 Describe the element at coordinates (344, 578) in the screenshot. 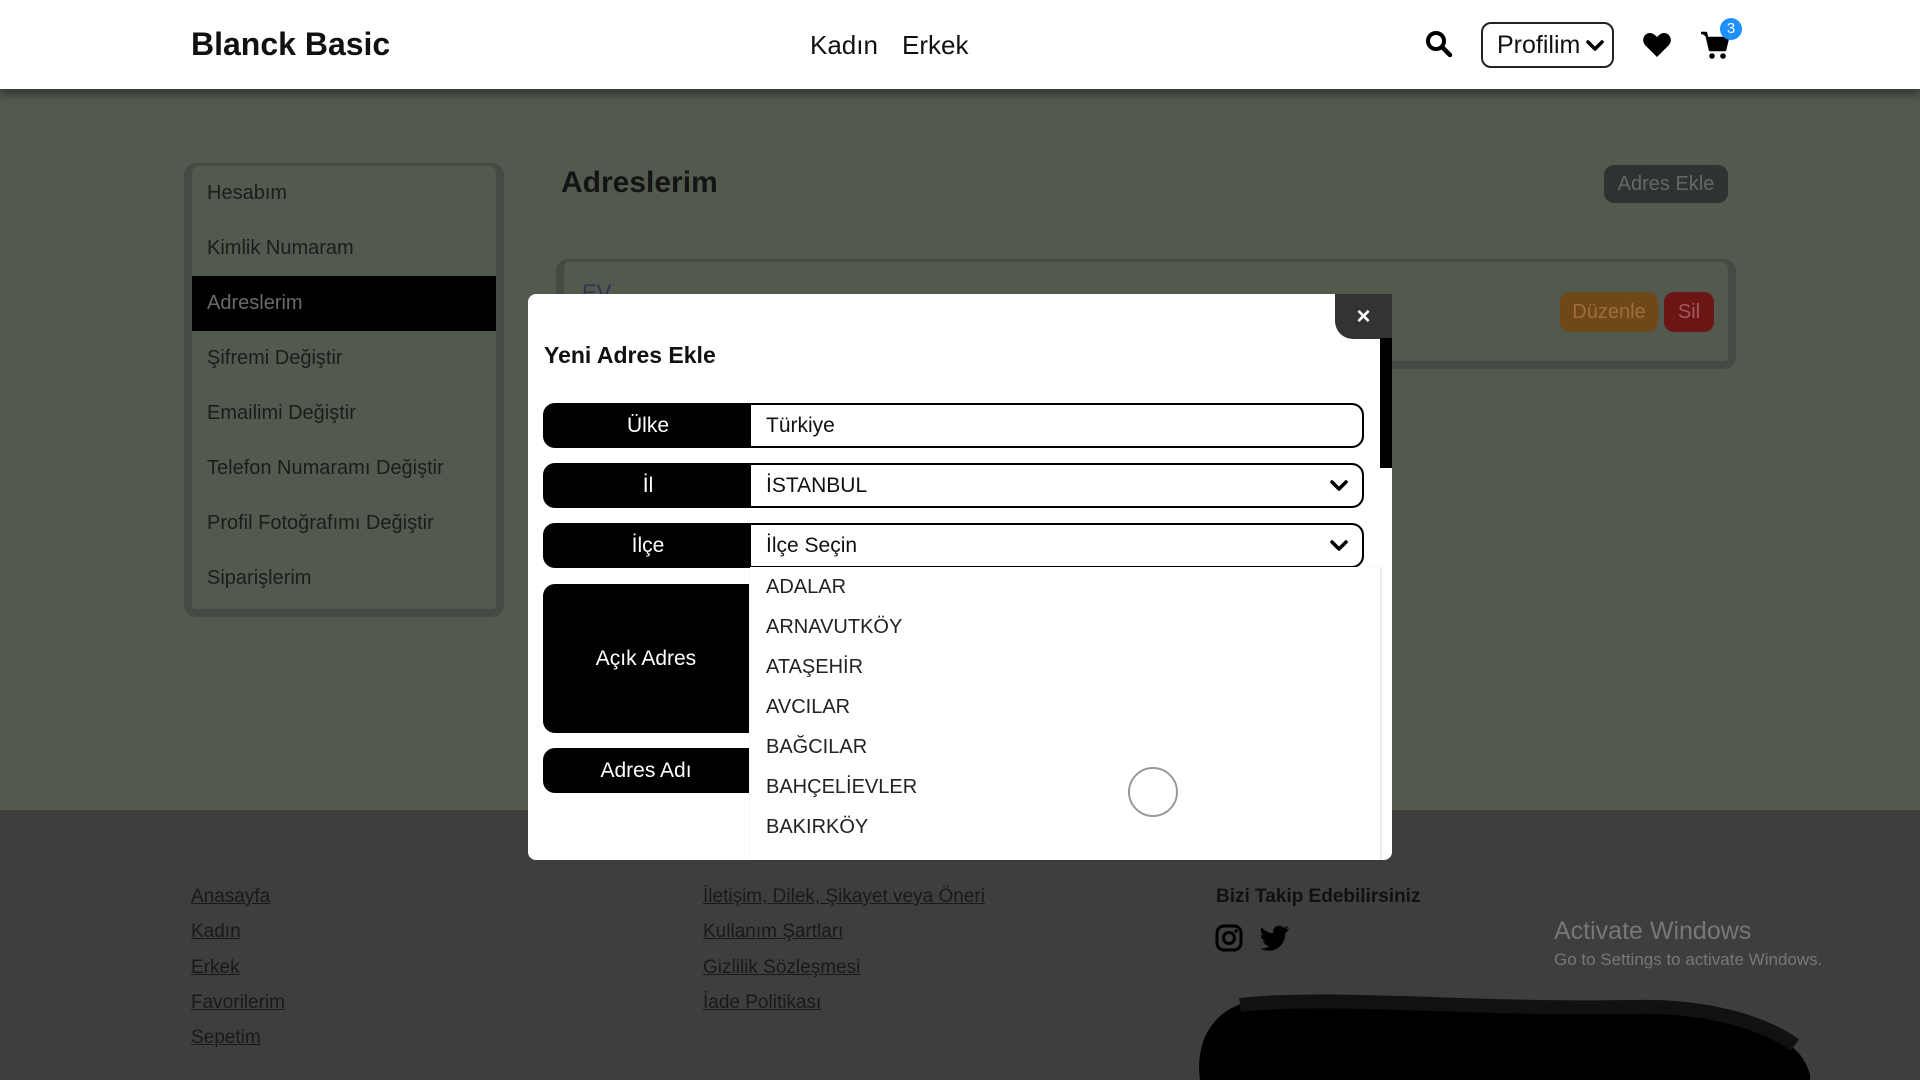

I see `sidebar-item-orders: Siparişlerim` at that location.